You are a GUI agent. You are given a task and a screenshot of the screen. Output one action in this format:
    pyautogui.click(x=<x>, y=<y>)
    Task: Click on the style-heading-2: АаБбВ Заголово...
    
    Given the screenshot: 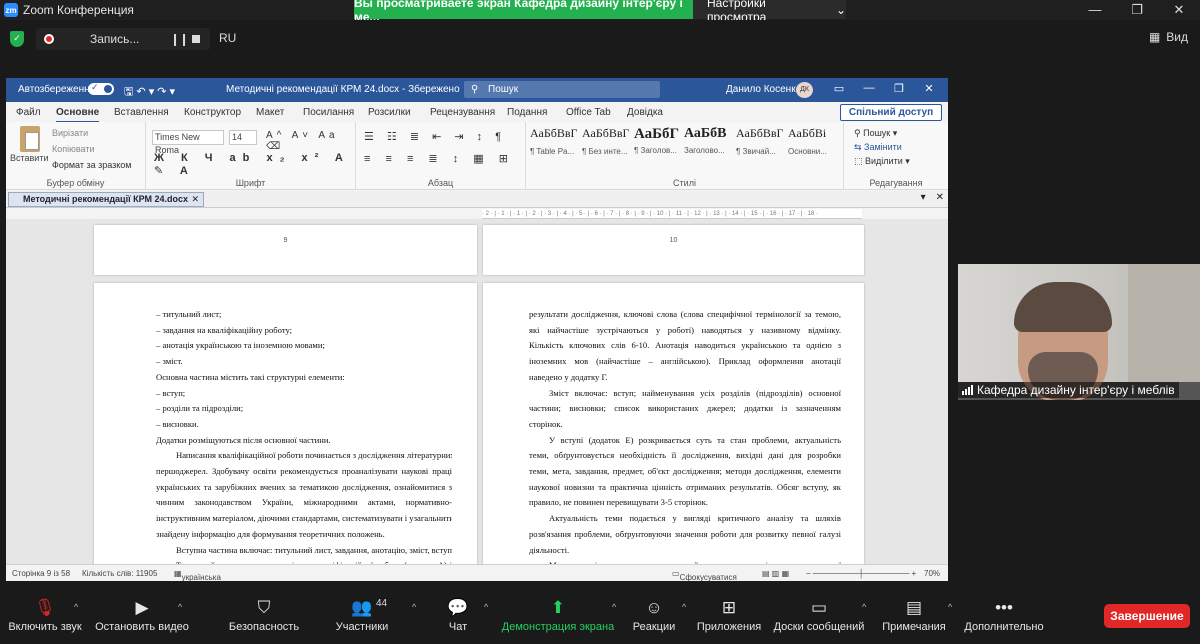 What is the action you would take?
    pyautogui.click(x=709, y=148)
    